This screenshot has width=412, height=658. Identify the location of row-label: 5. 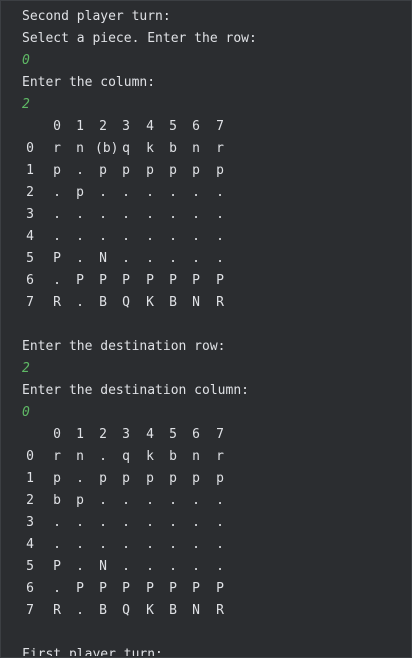
(30, 566).